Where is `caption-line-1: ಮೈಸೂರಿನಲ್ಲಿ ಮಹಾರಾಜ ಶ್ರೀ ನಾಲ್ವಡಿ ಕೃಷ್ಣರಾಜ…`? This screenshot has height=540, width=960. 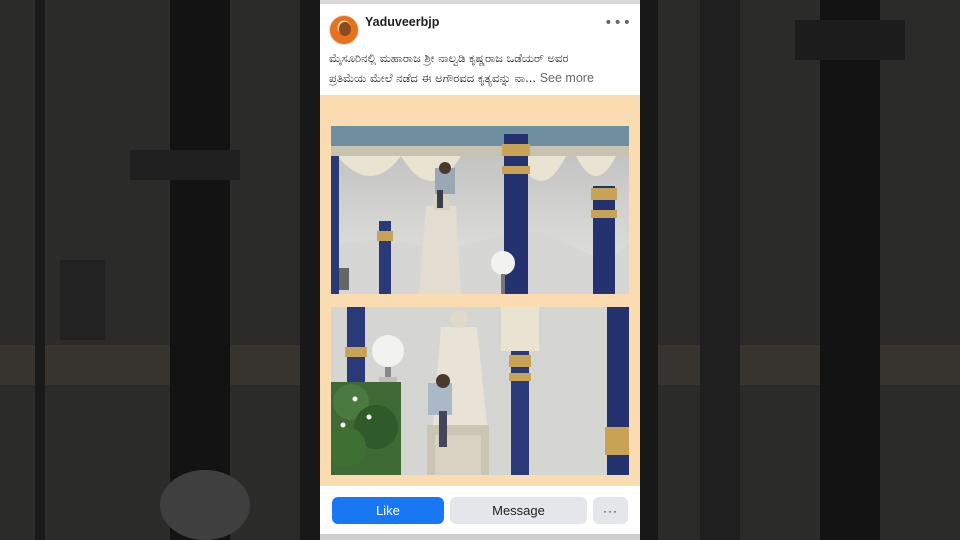
caption-line-1: ಮೈಸೂರಿನಲ್ಲಿ ಮಹಾರಾಜ ಶ್ರೀ ನಾಲ್ವಡಿ ಕೃಷ್ಣರಾಜ… is located at coordinates (449, 58).